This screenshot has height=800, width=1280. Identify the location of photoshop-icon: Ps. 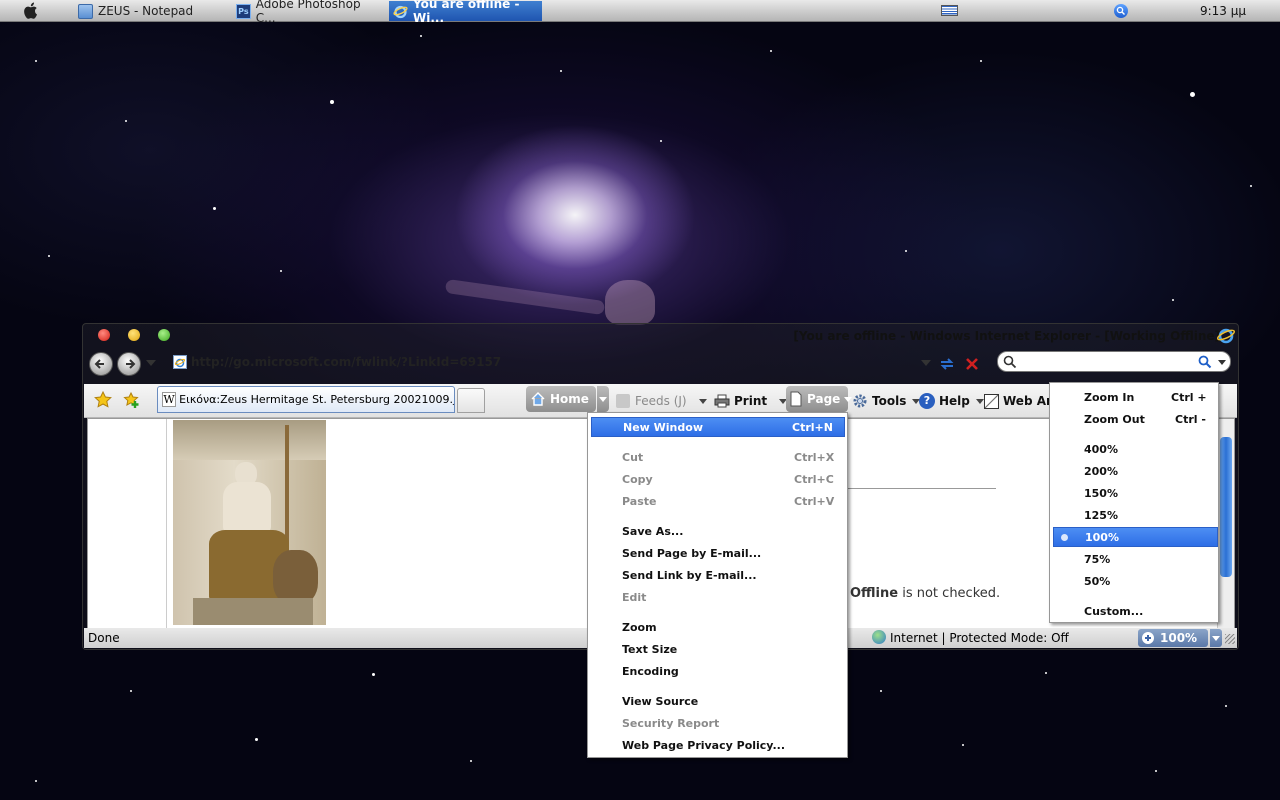
(243, 11).